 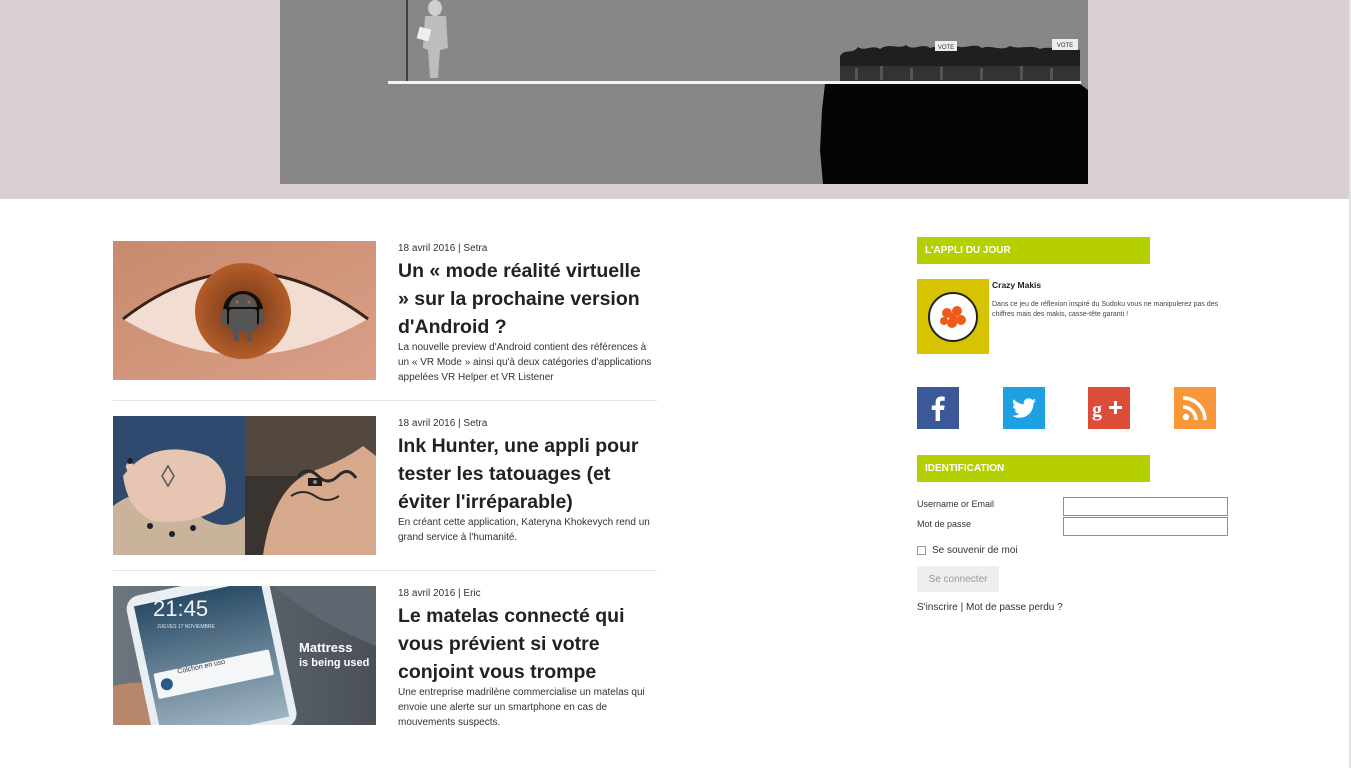 What do you see at coordinates (1145, 526) in the screenshot?
I see `password-input` at bounding box center [1145, 526].